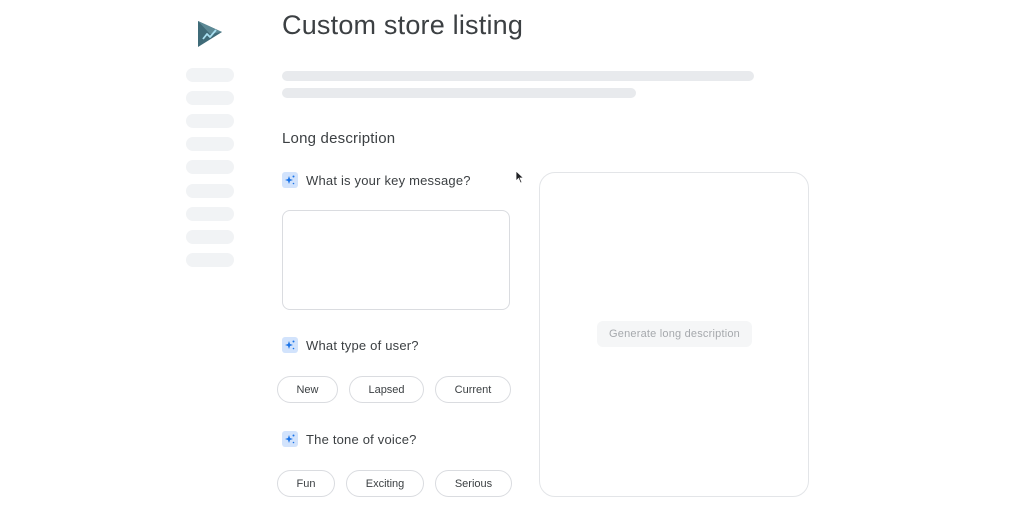 The image size is (1024, 512). Describe the element at coordinates (674, 334) in the screenshot. I see `generate-long-description-button: Generate long description` at that location.